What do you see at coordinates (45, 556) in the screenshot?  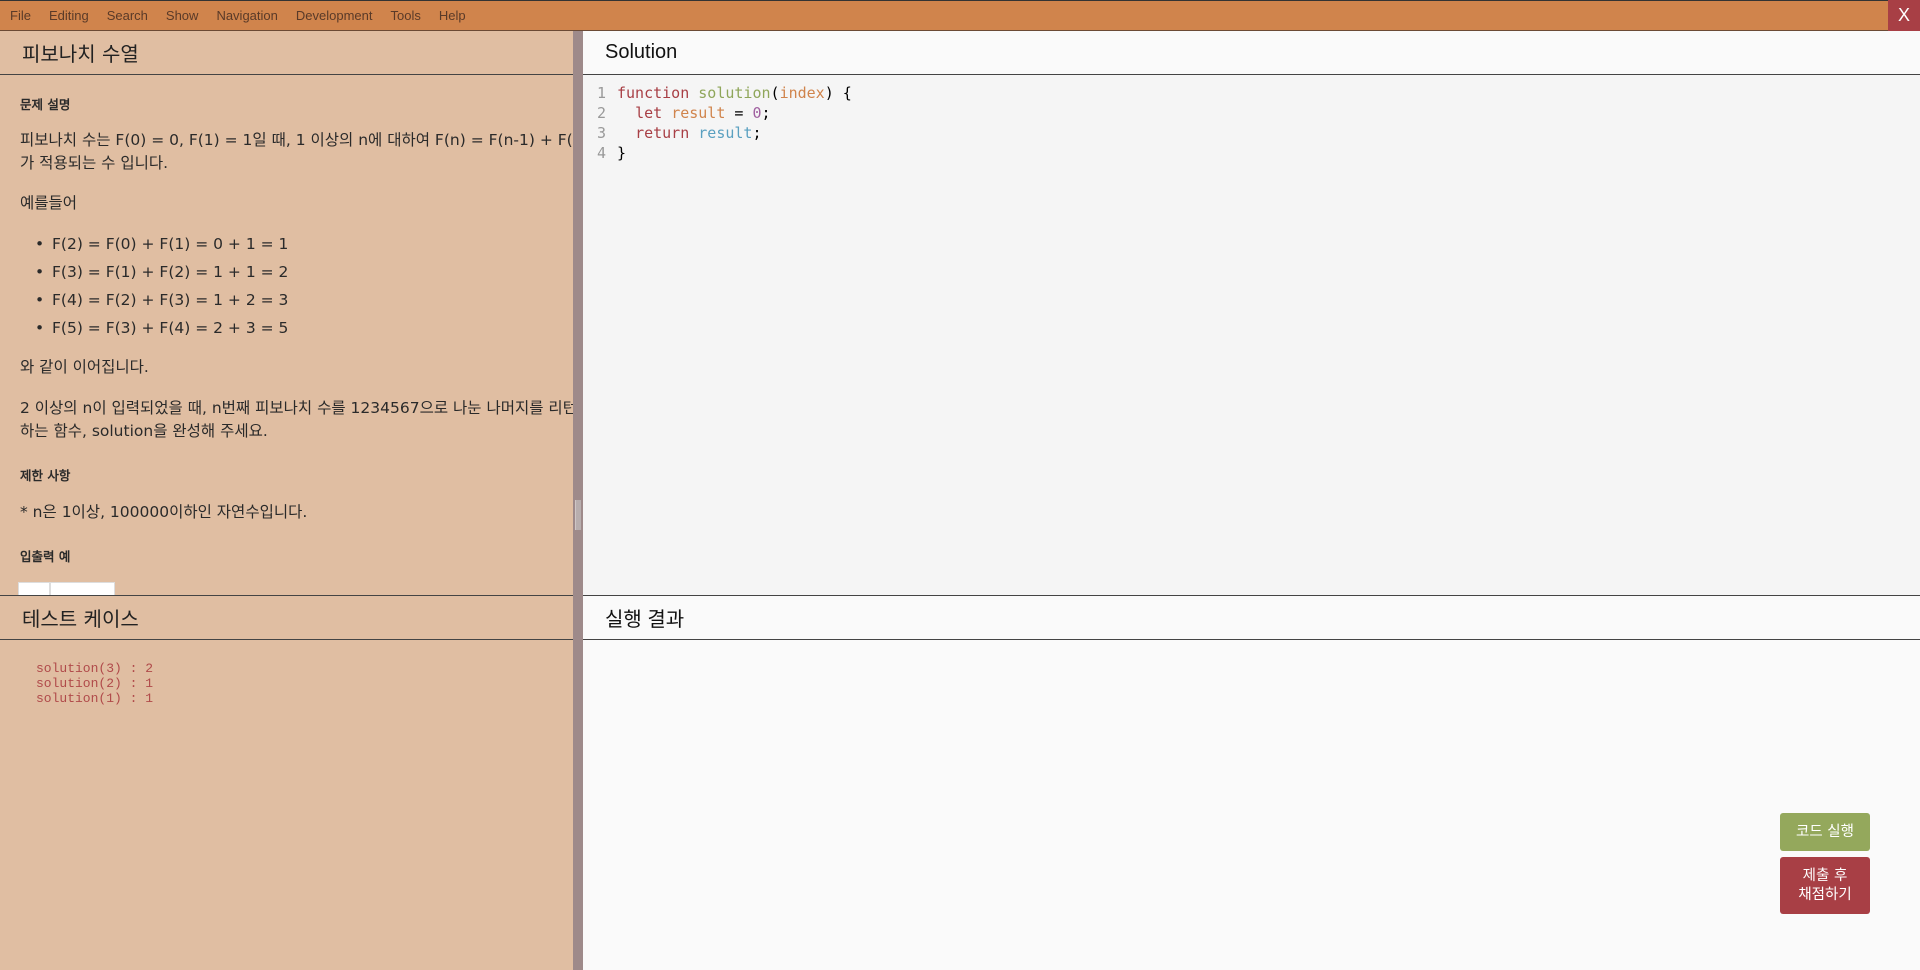 I see `section-io-heading: 입출력 예` at bounding box center [45, 556].